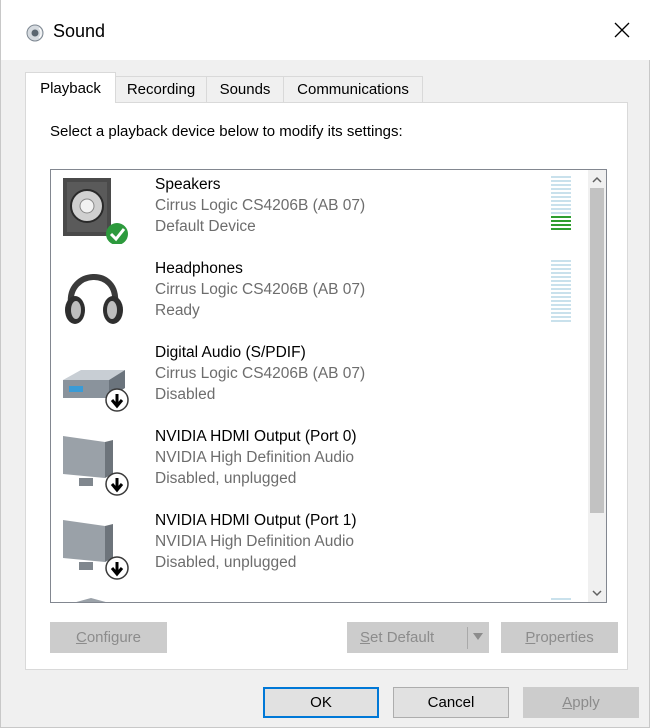  I want to click on split-divider, so click(467, 638).